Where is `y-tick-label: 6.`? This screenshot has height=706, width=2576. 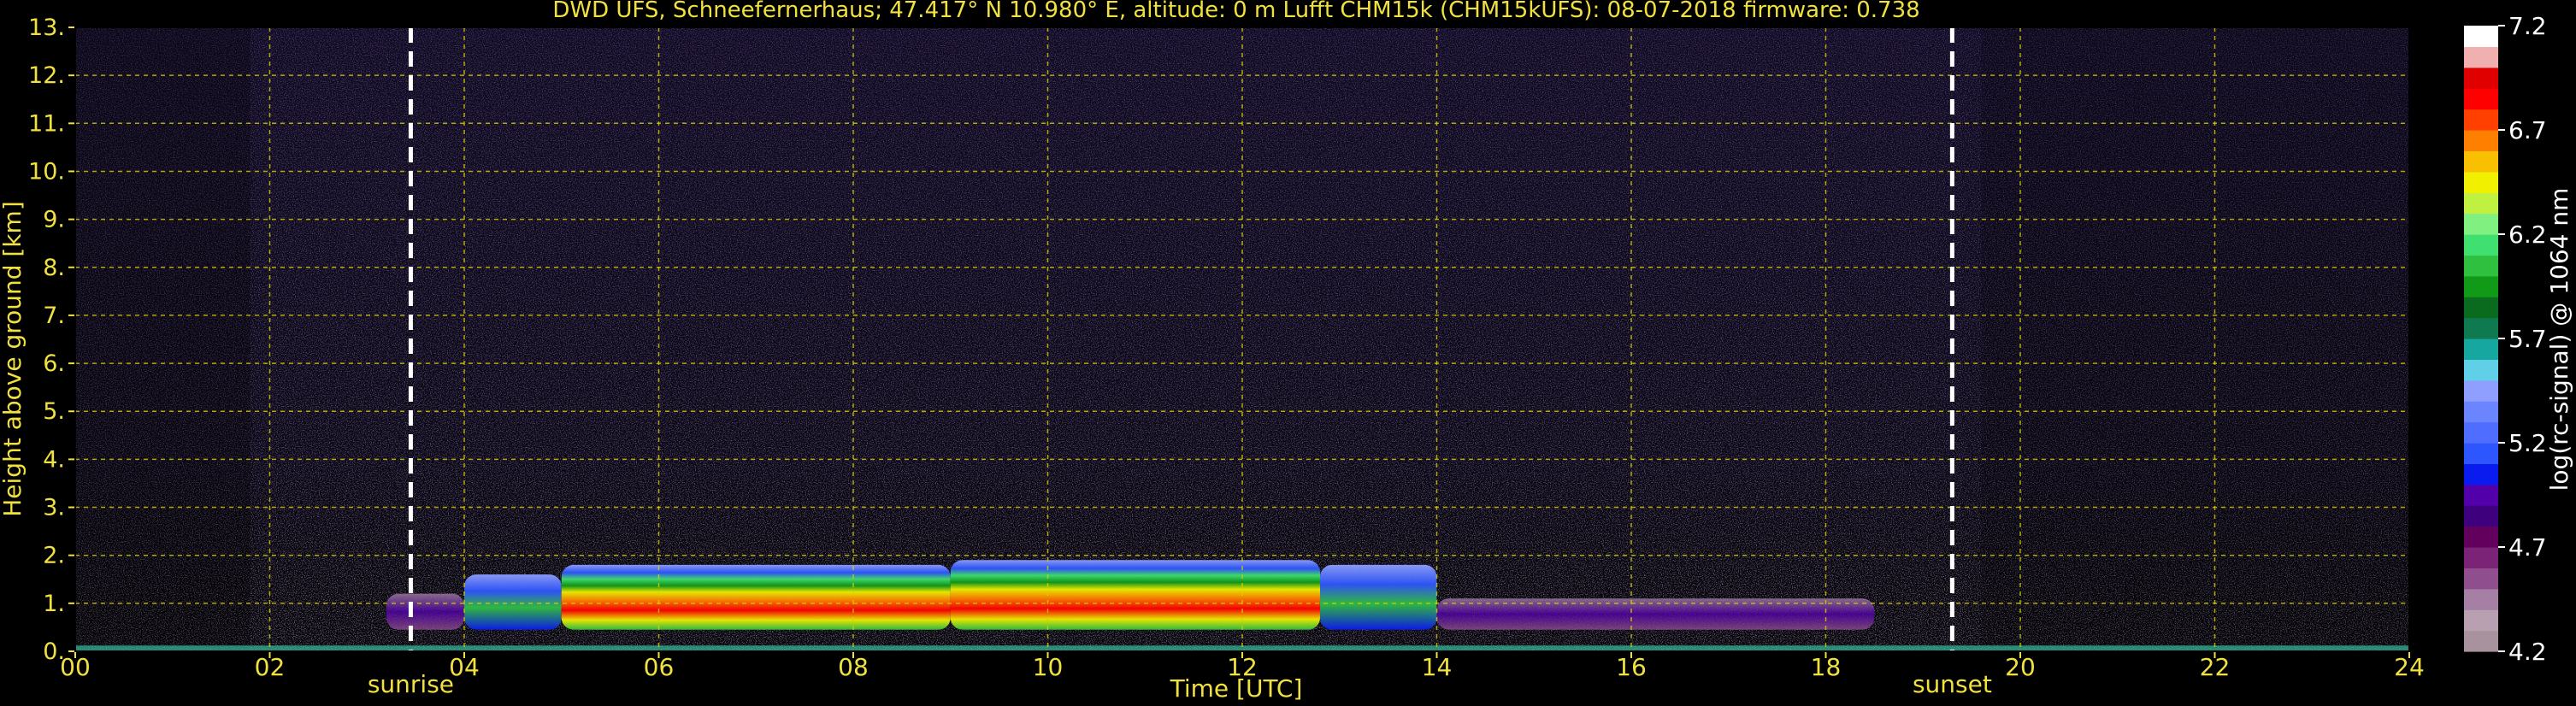
y-tick-label: 6. is located at coordinates (54, 363).